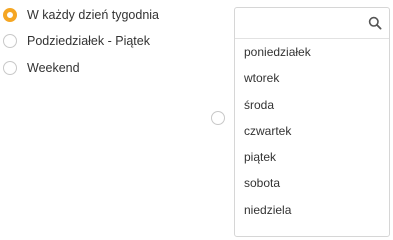 This screenshot has width=393, height=240. Describe the element at coordinates (312, 183) in the screenshot. I see `day-option-saturday: sobota` at that location.